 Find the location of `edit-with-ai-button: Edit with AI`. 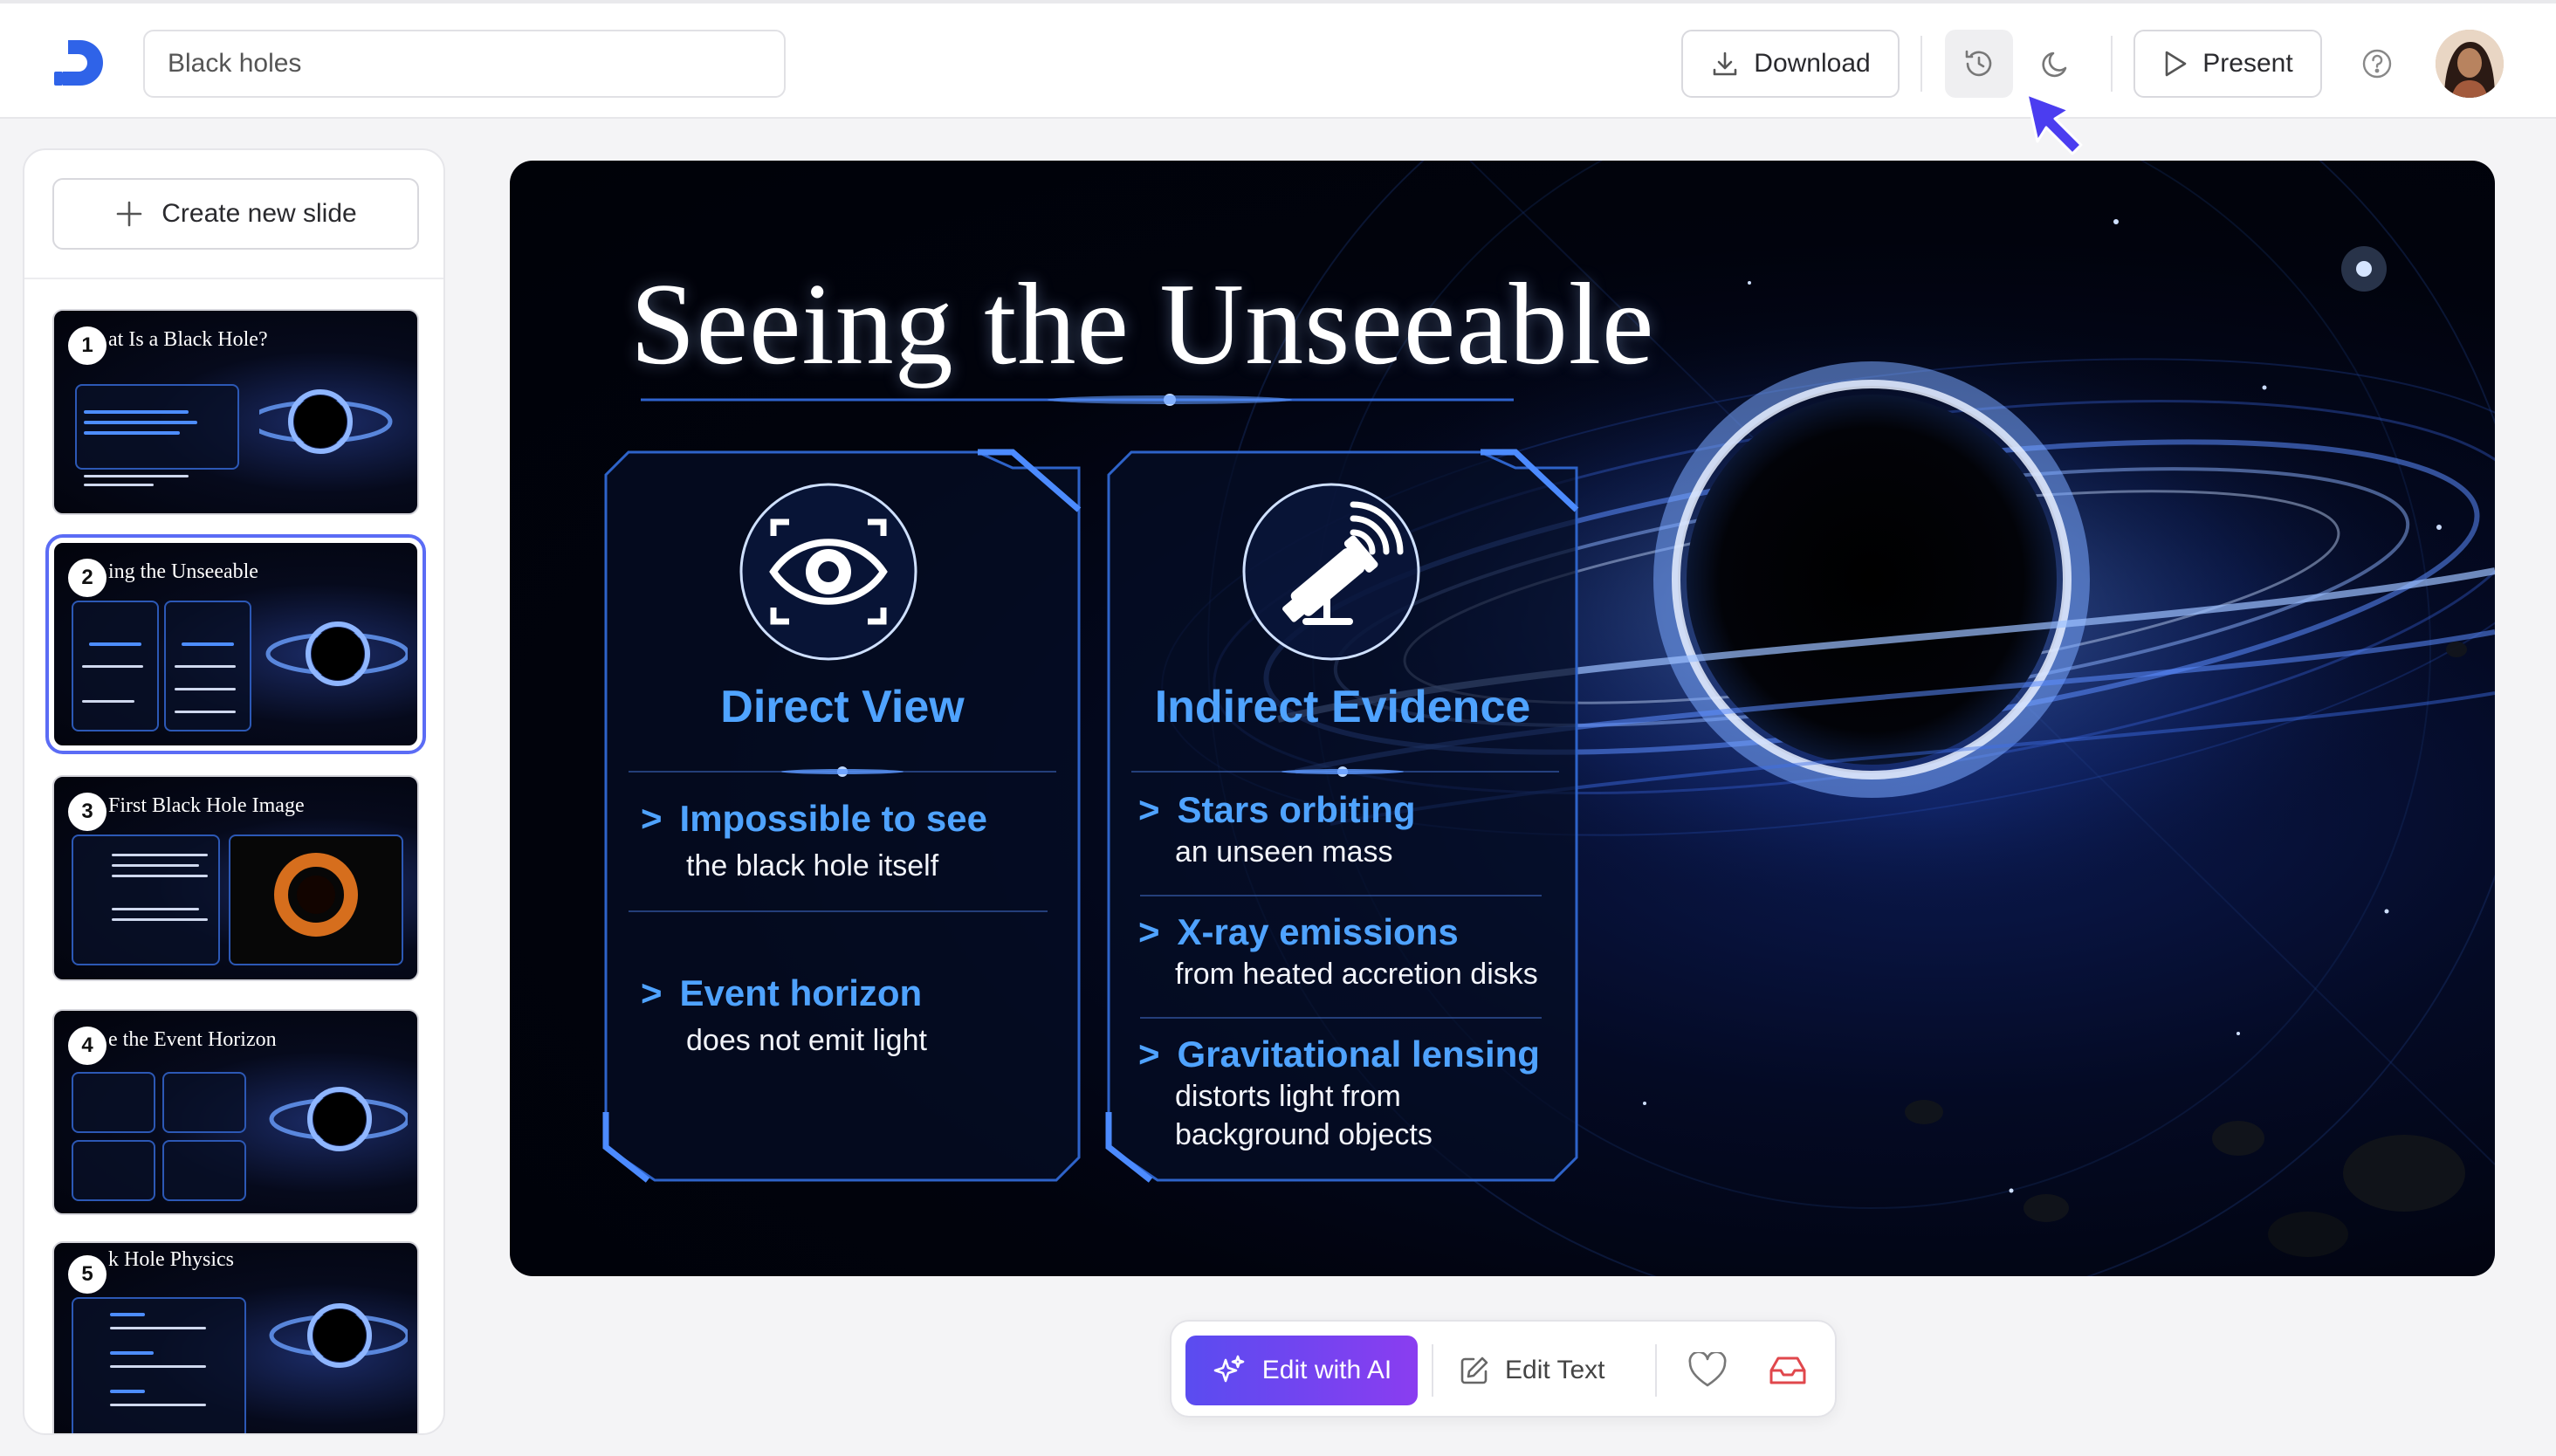

edit-with-ai-button: Edit with AI is located at coordinates (1302, 1370).